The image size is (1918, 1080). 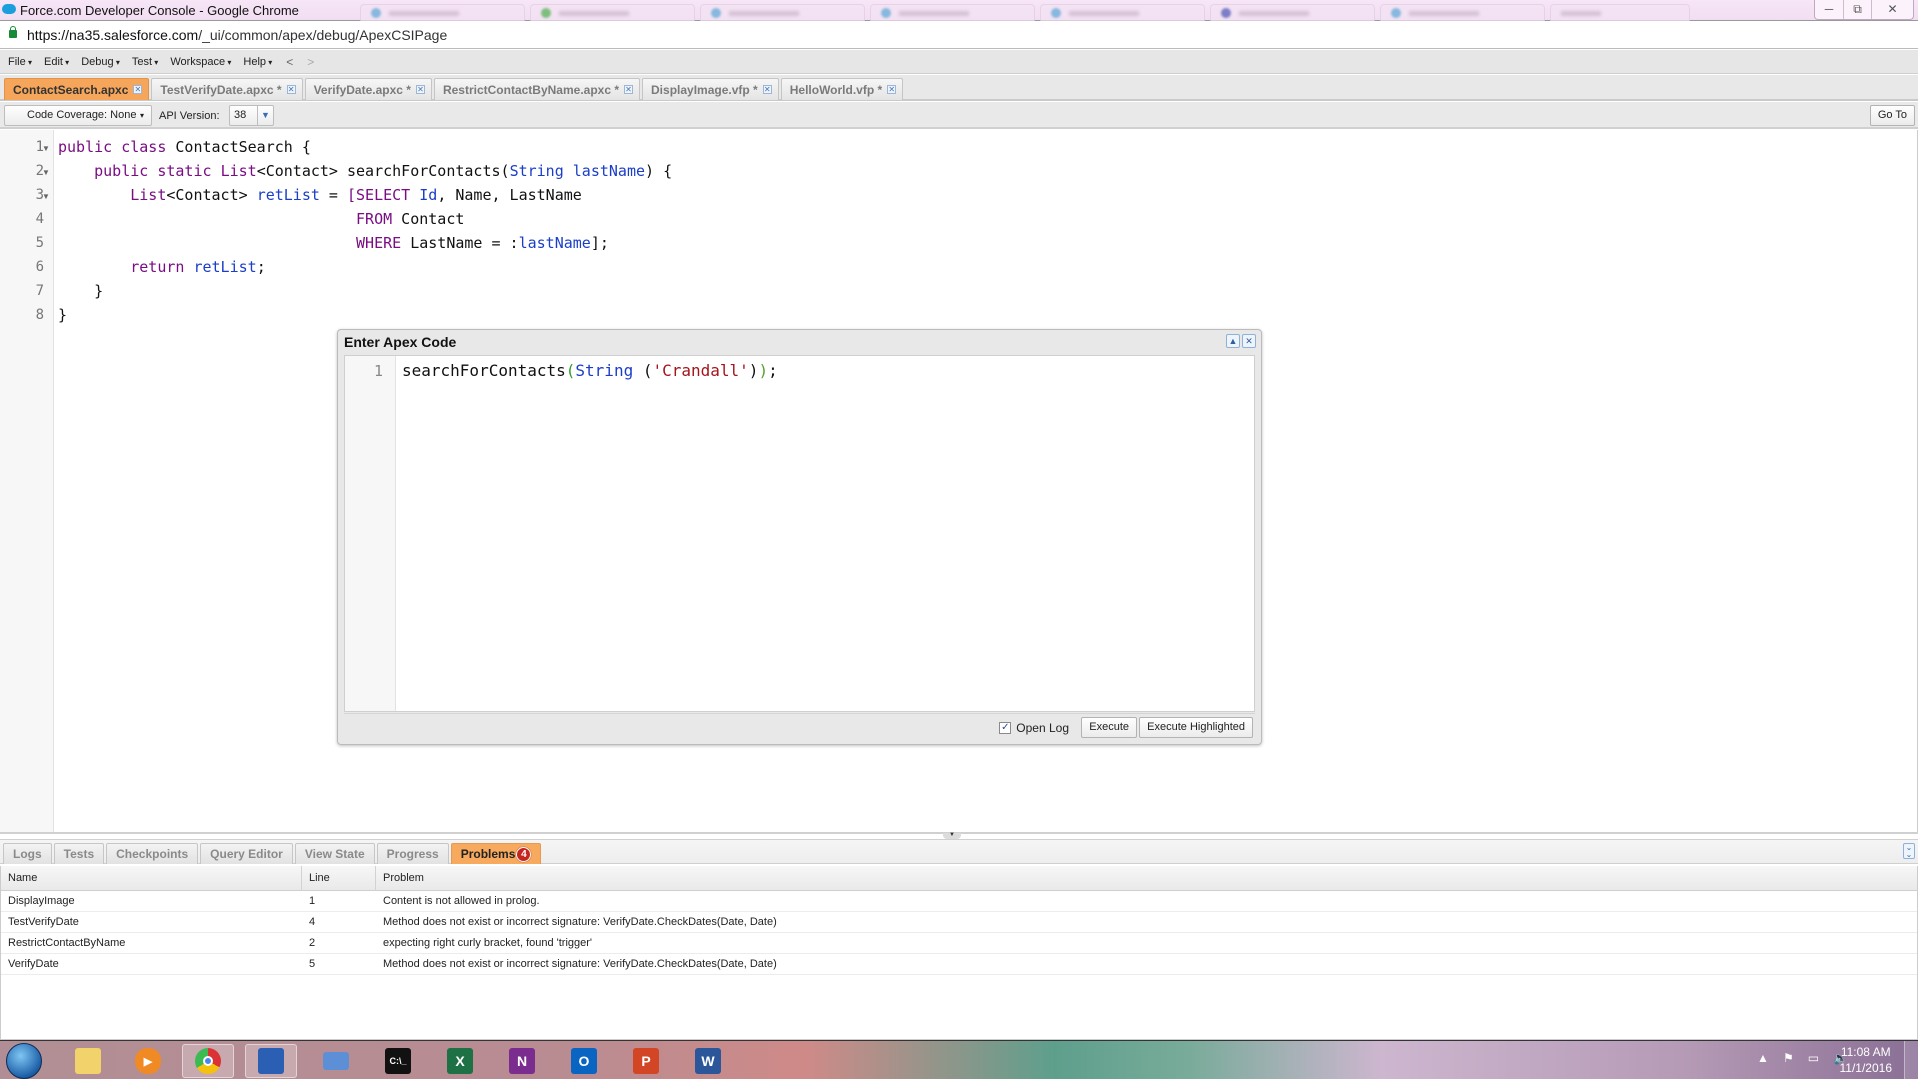 I want to click on lock-icon, so click(x=13, y=32).